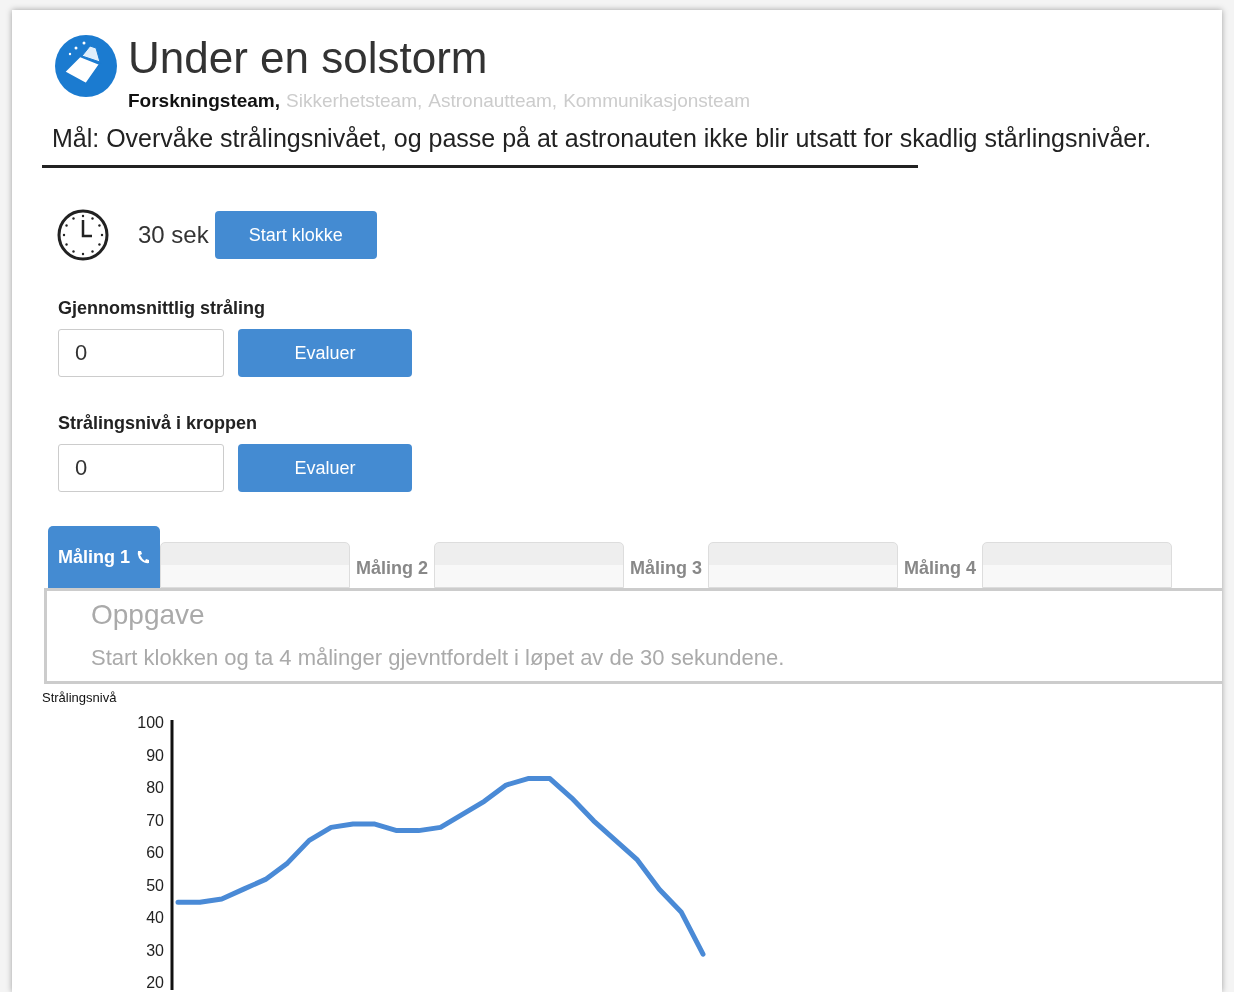  I want to click on tick-label: 40, so click(155, 918).